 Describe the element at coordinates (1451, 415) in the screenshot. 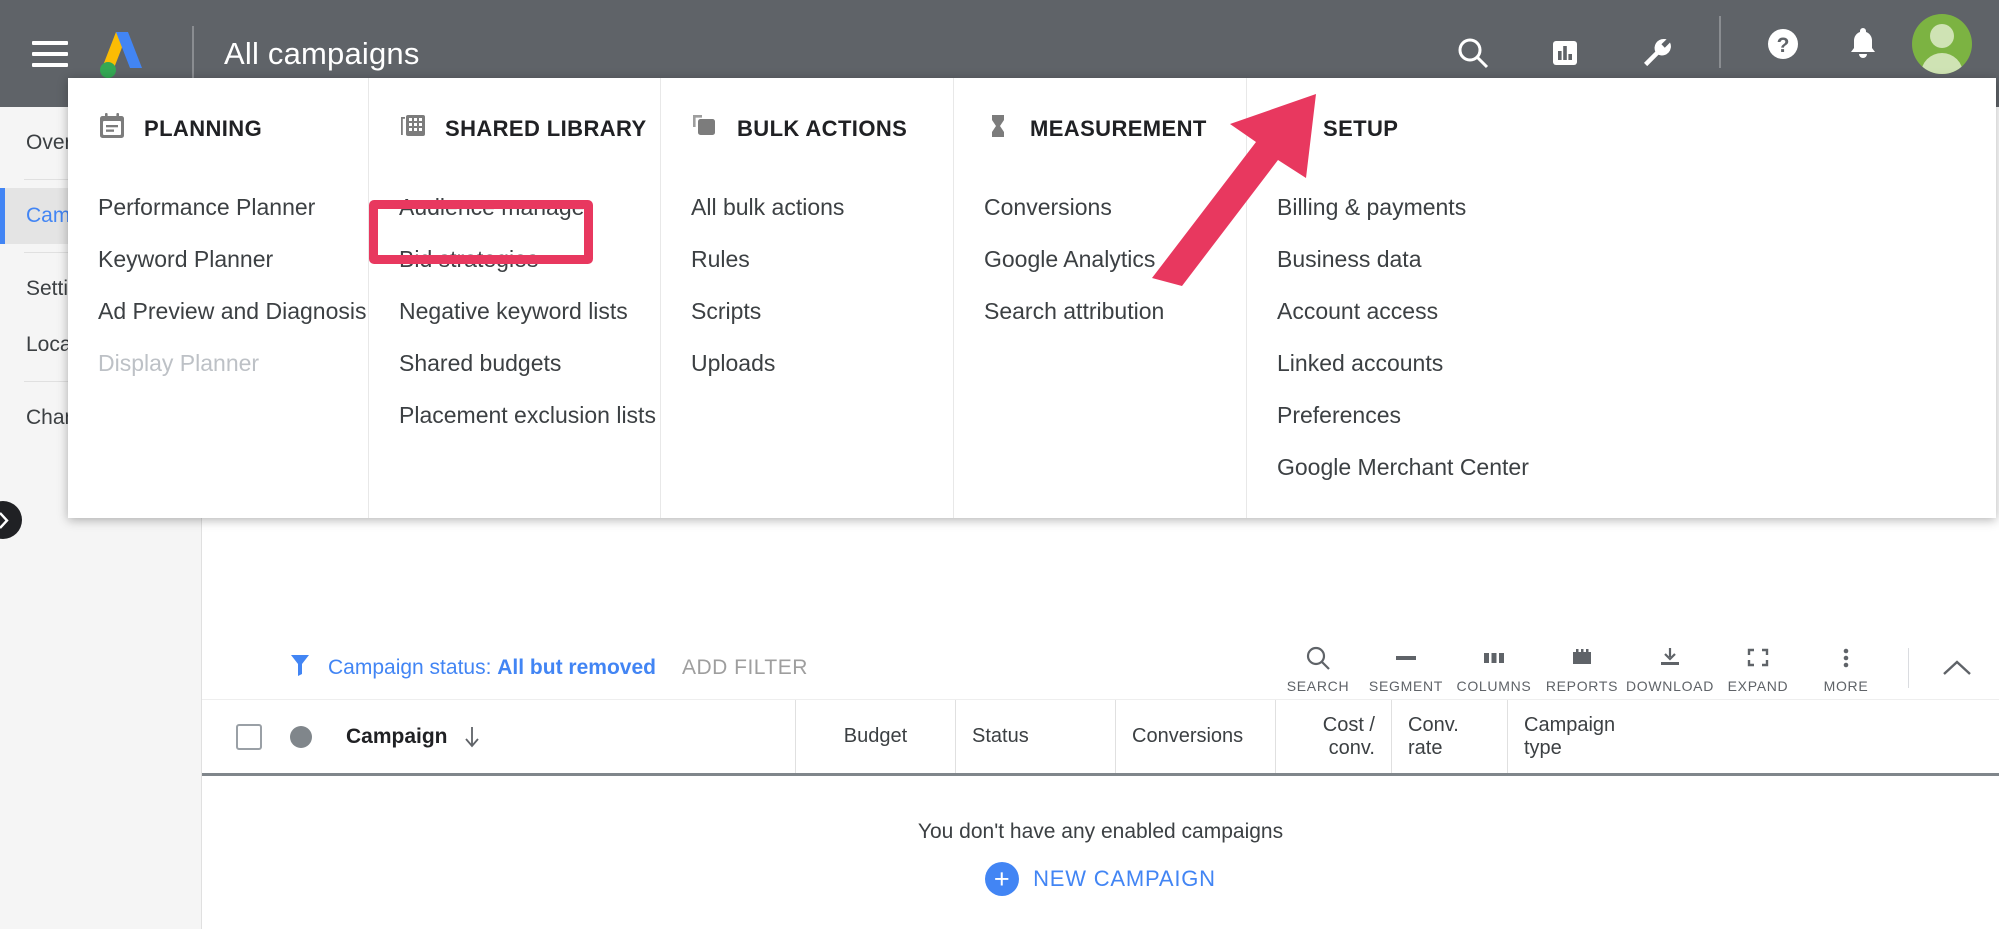

I see `menu-item-preferences: Preferences` at that location.